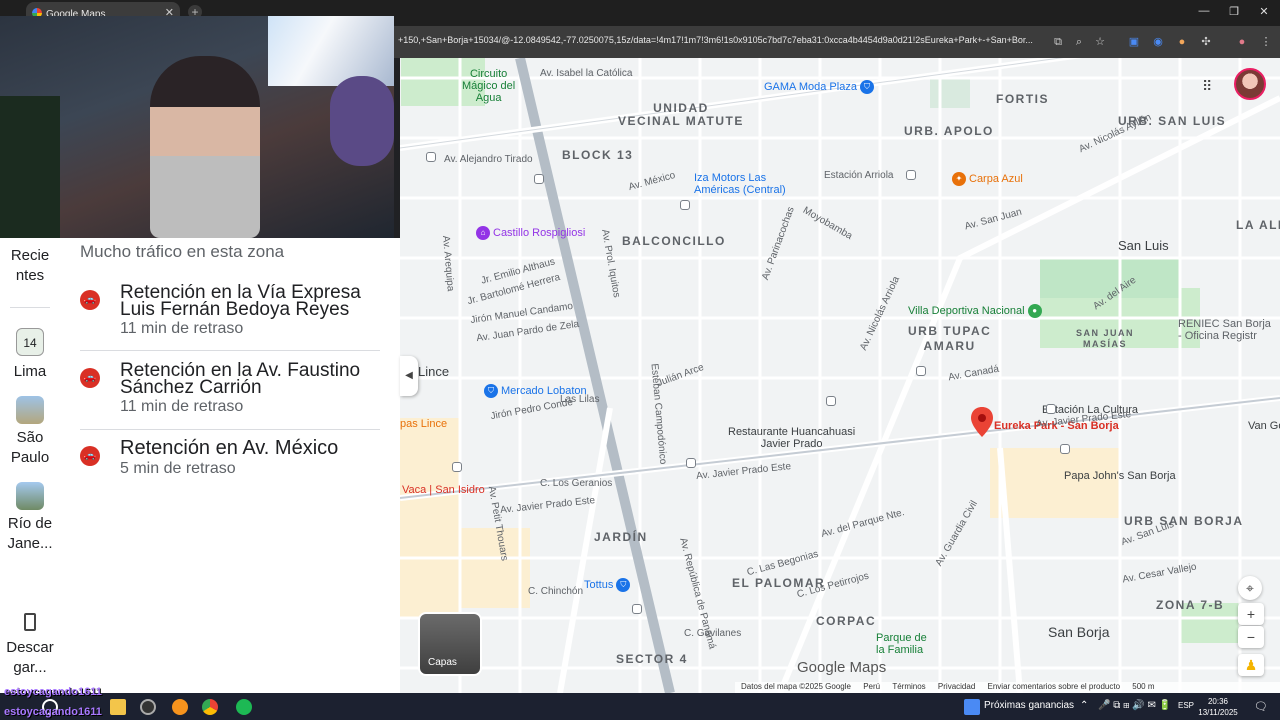 This screenshot has width=1280, height=720. I want to click on attribution-data: Datos del mapa ©2025 Google, so click(796, 686).